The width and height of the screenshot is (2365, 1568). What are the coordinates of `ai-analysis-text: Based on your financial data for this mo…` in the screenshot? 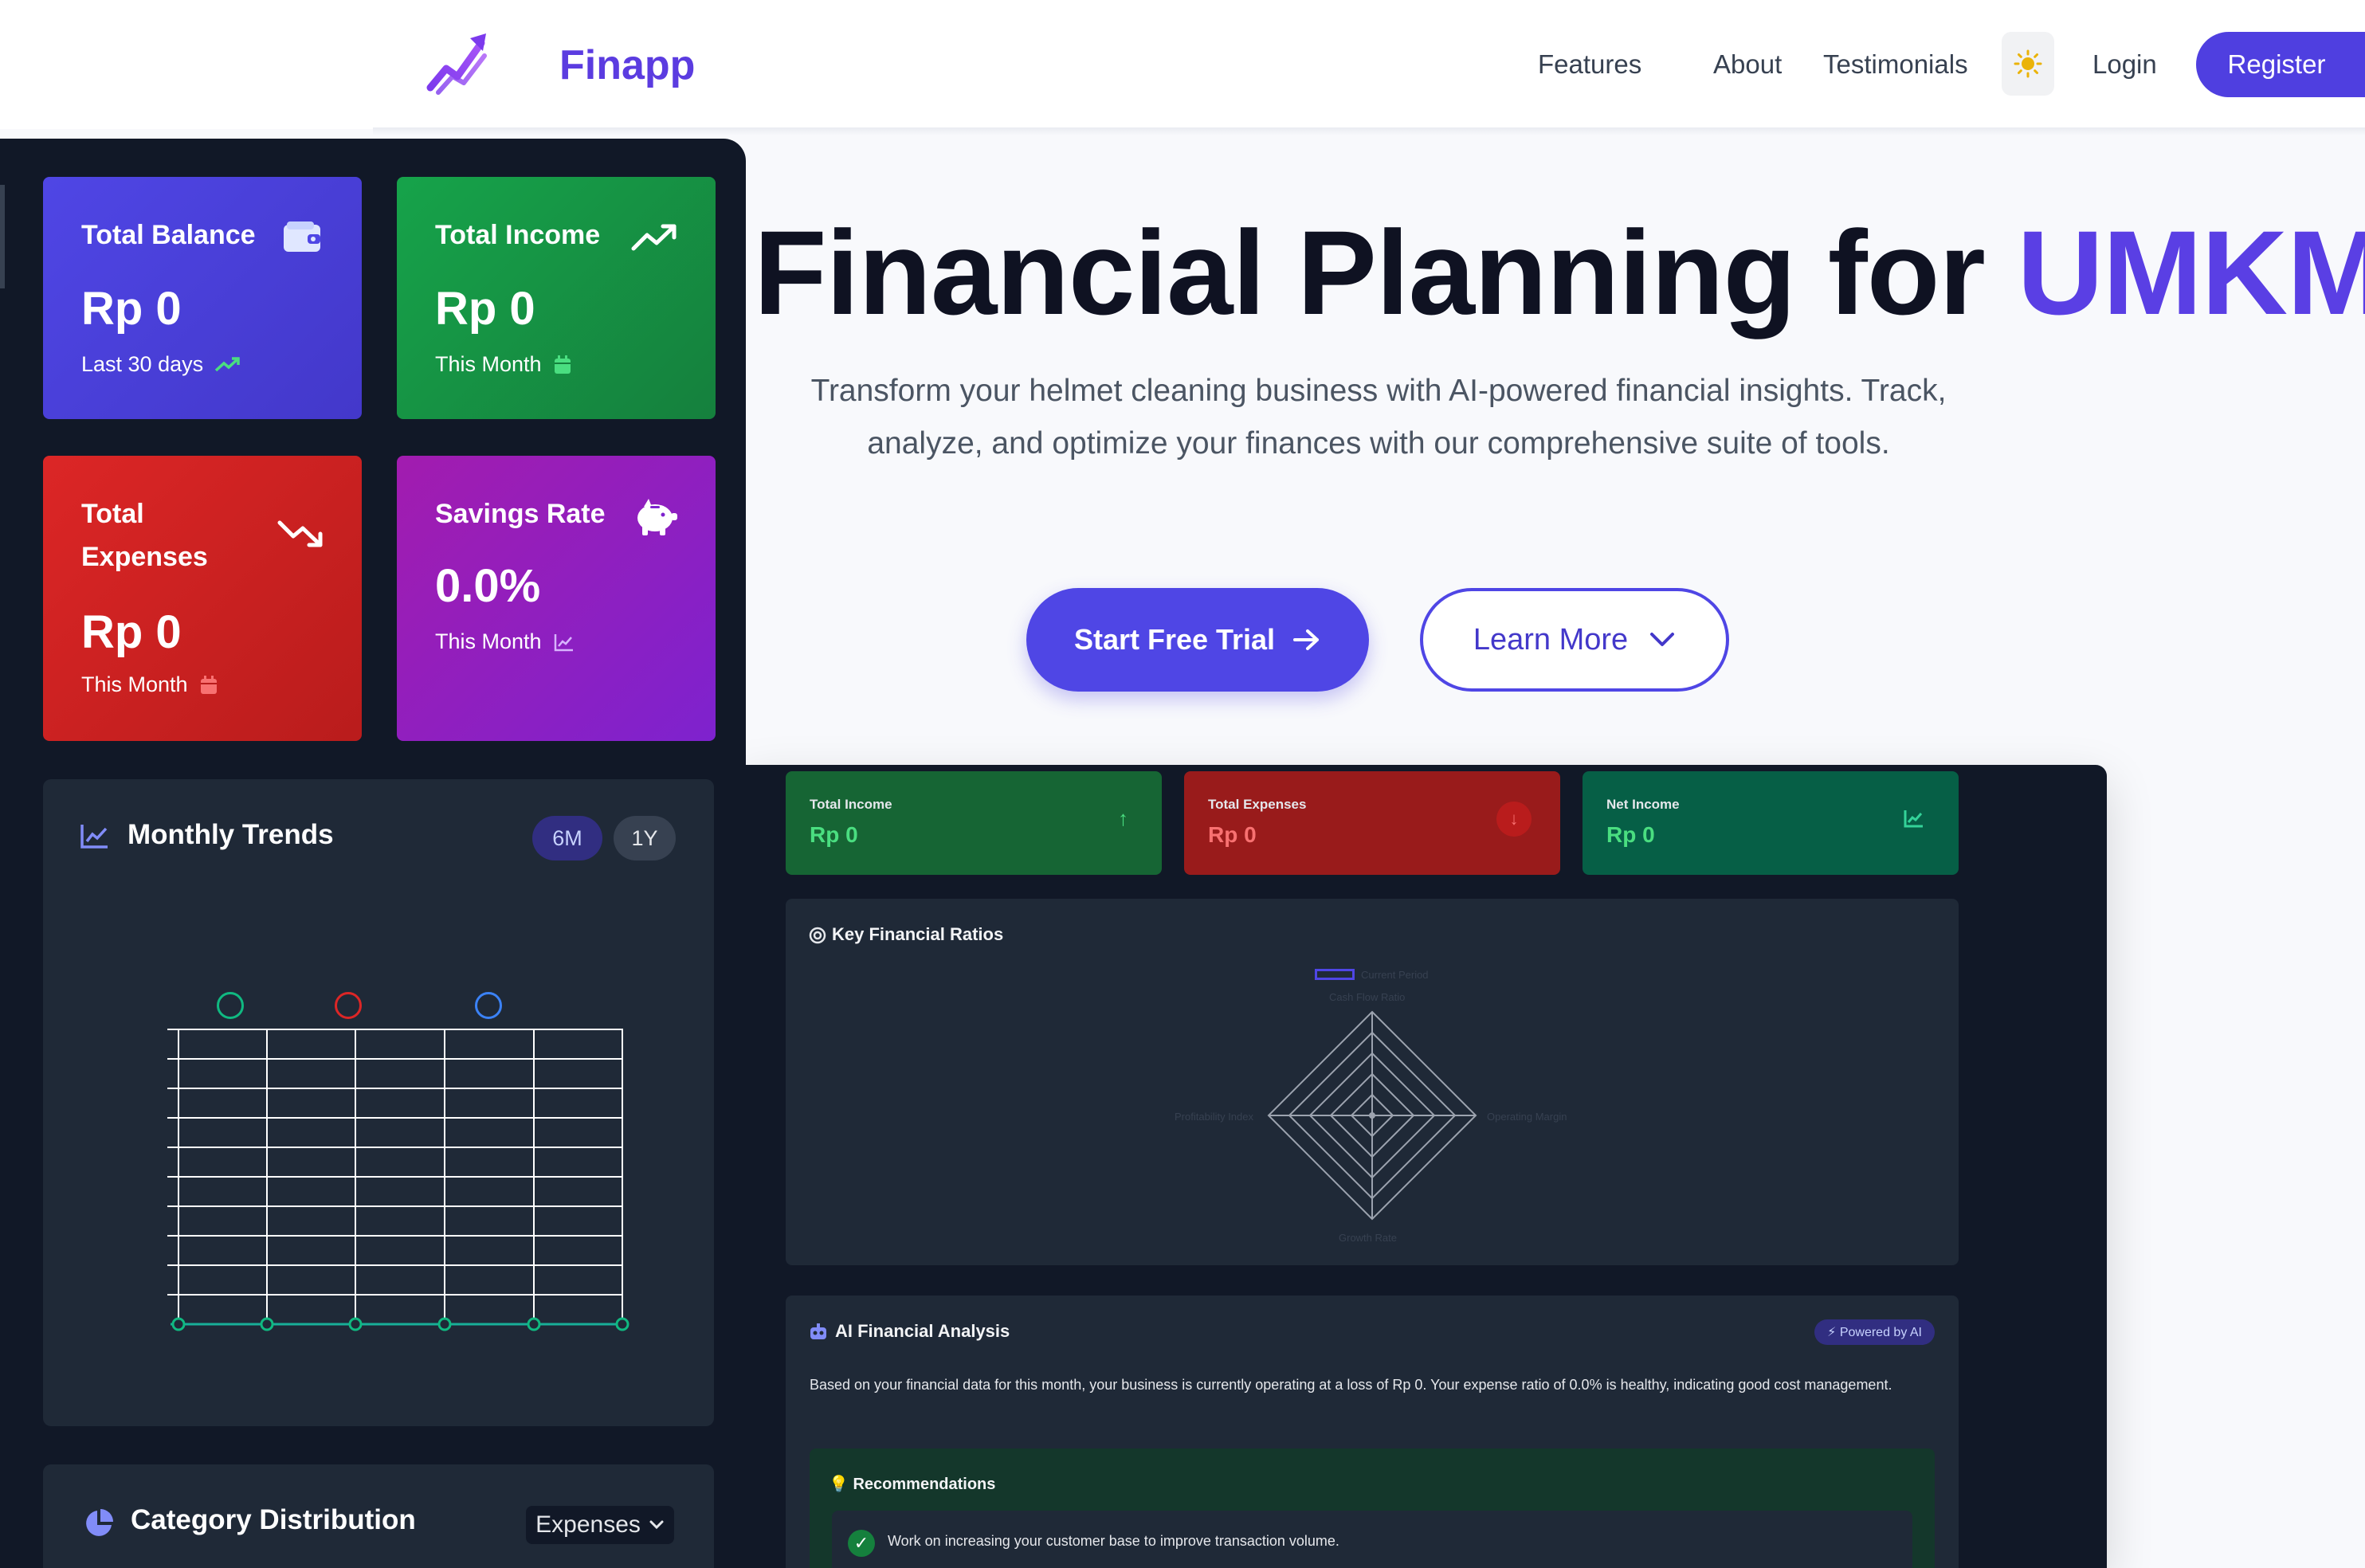 It's located at (1351, 1385).